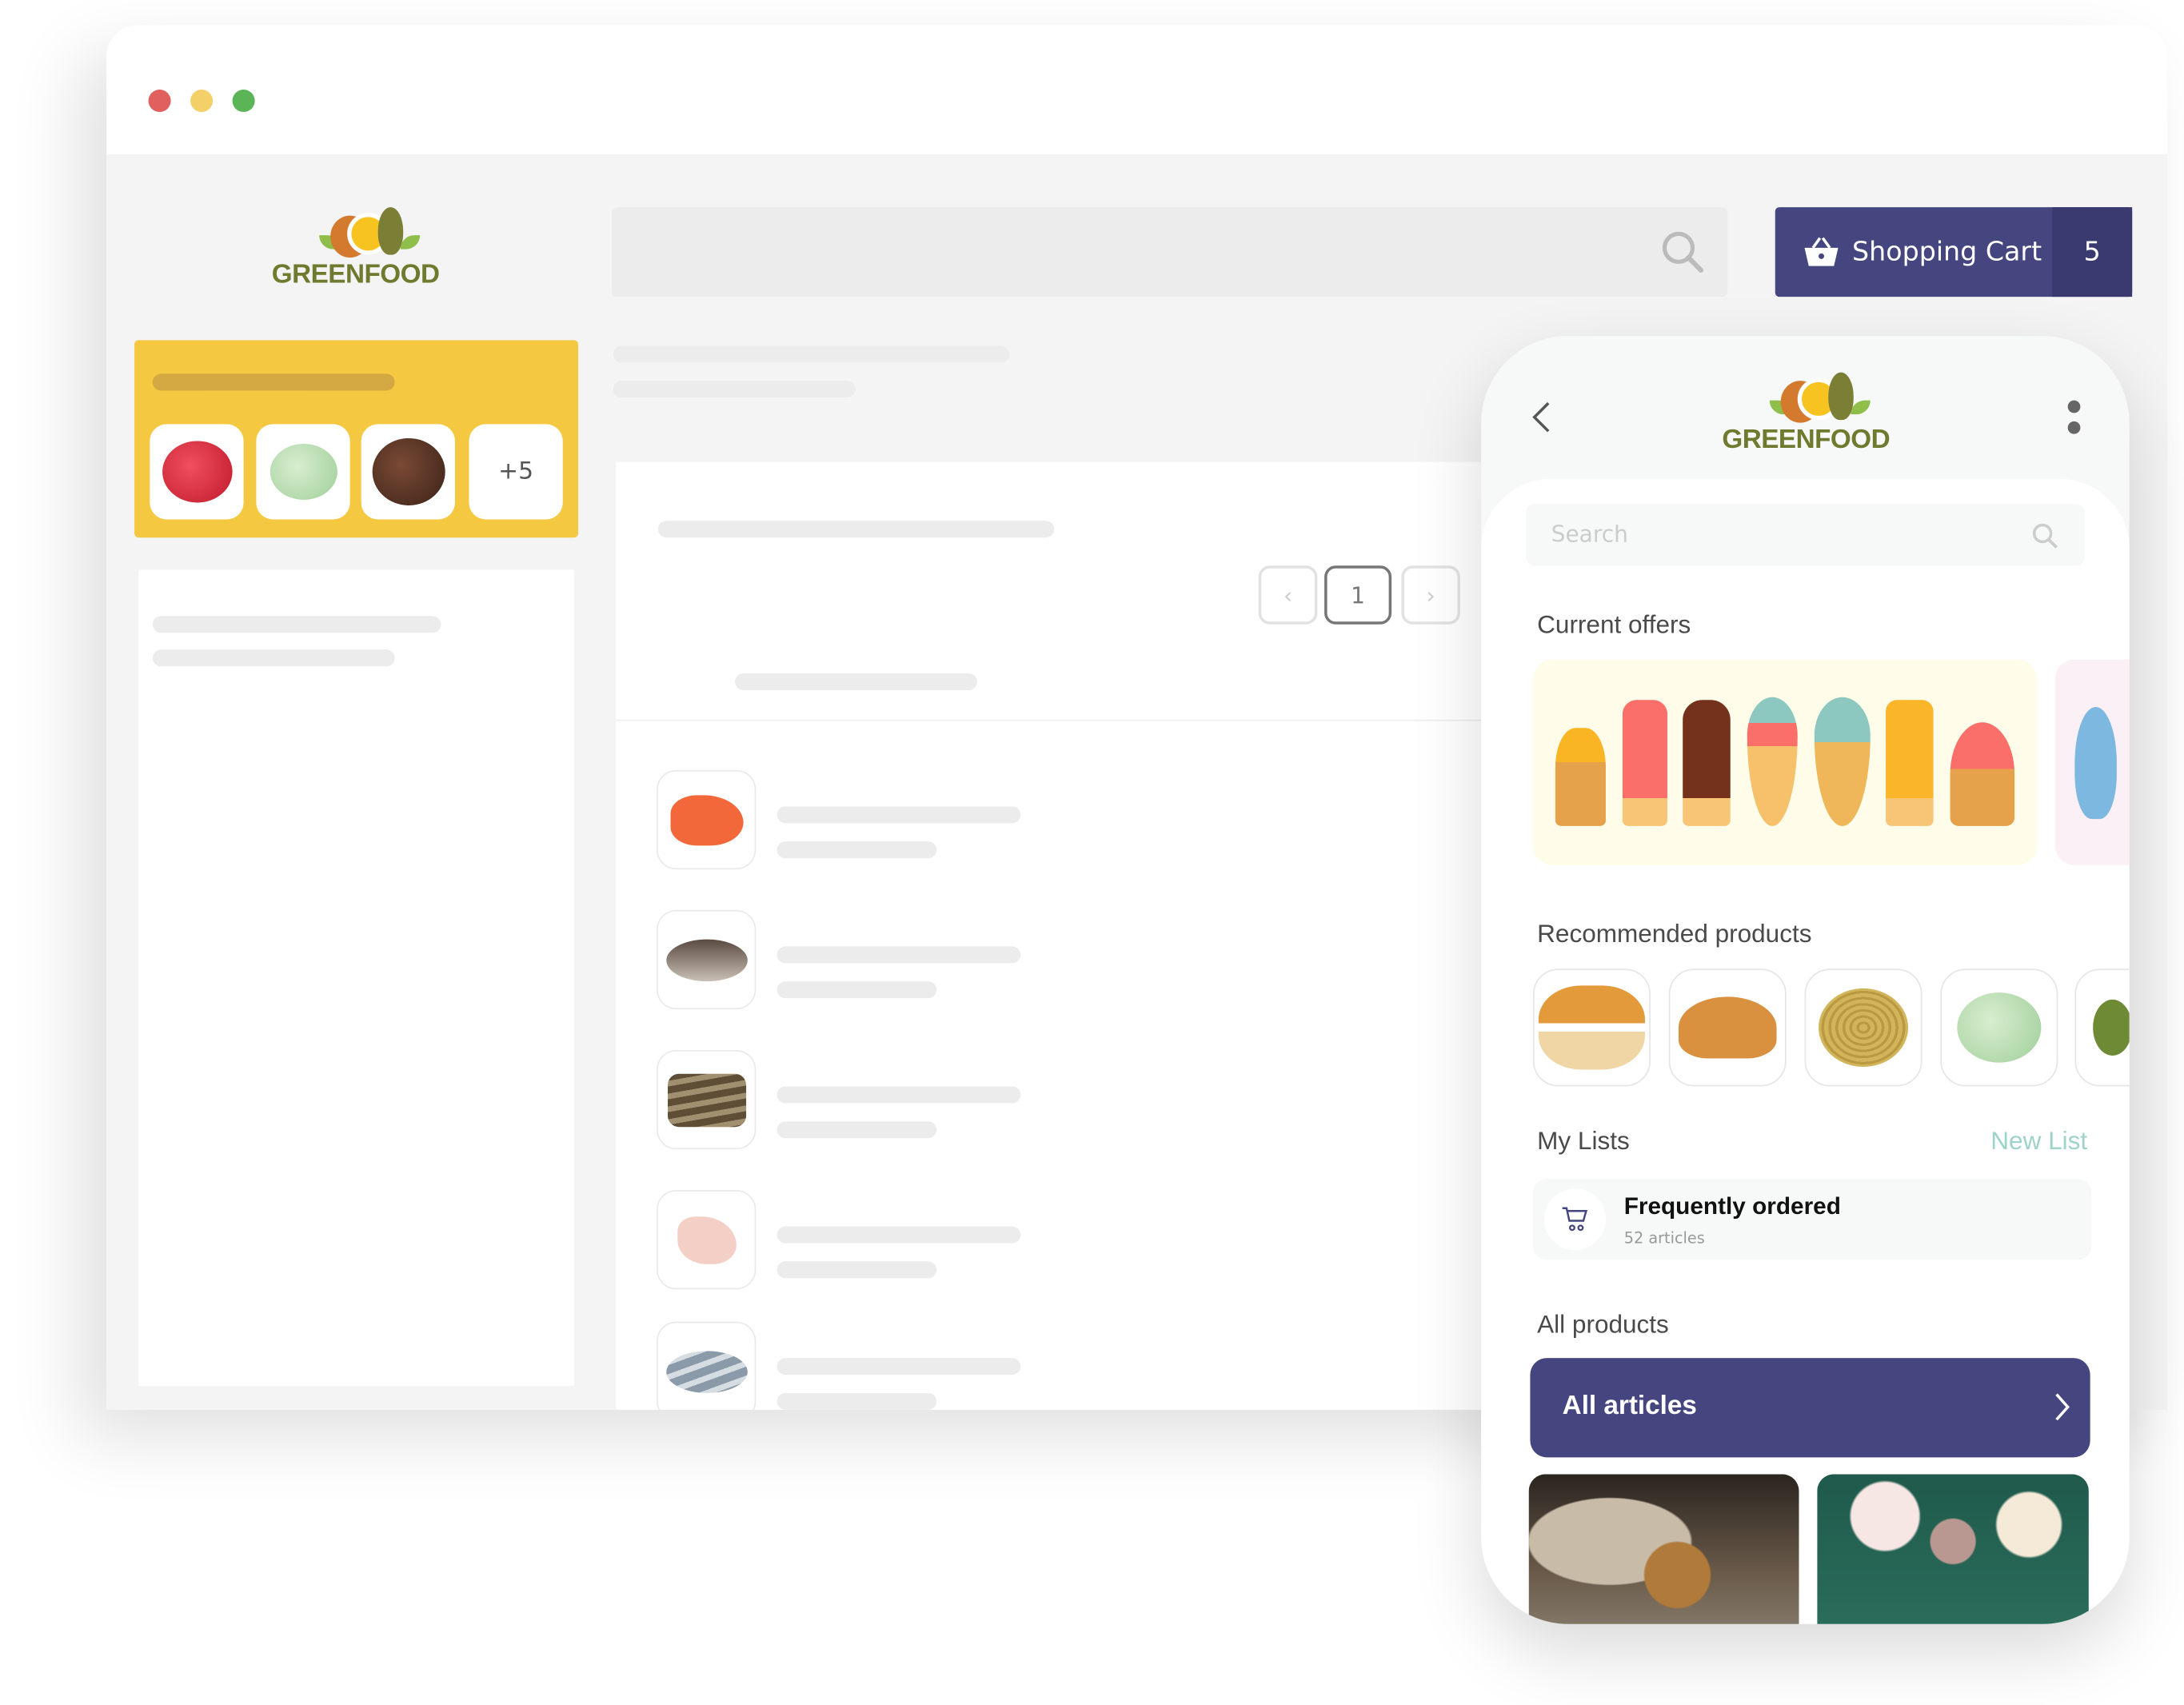  What do you see at coordinates (244, 101) in the screenshot?
I see `maximize-button` at bounding box center [244, 101].